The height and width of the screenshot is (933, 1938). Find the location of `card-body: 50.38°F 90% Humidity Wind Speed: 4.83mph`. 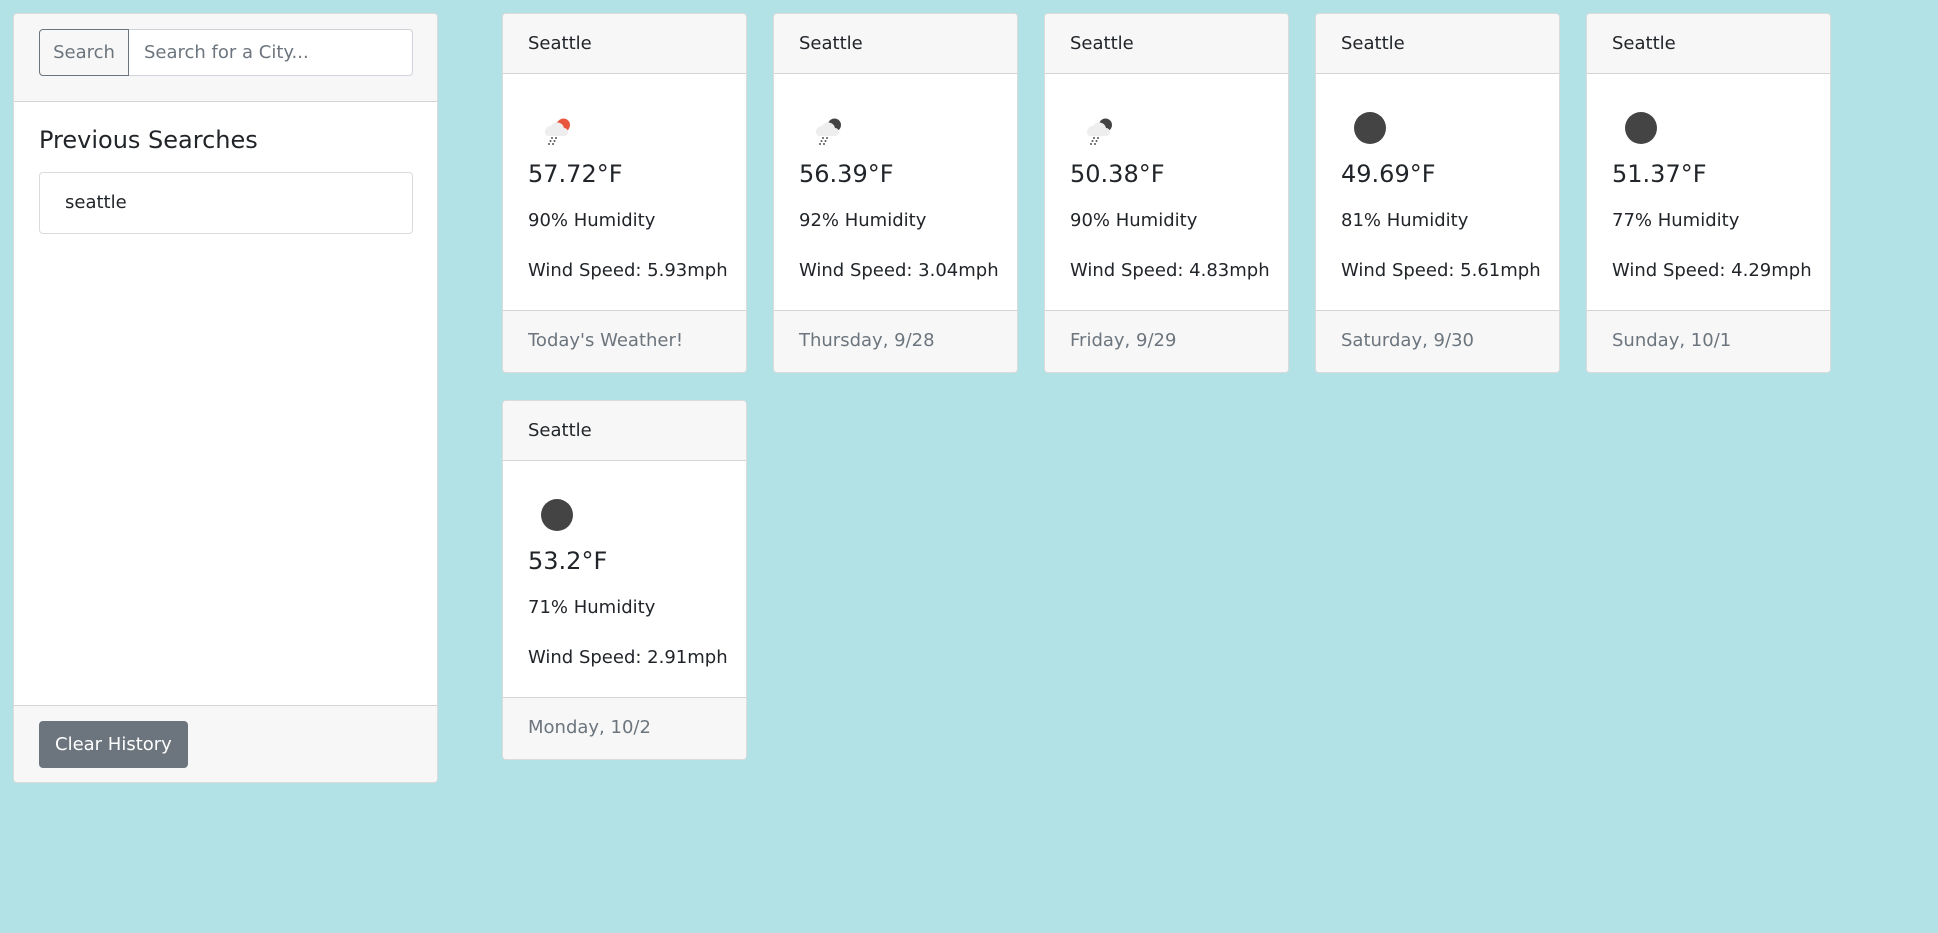

card-body: 50.38°F 90% Humidity Wind Speed: 4.83mph is located at coordinates (1166, 193).